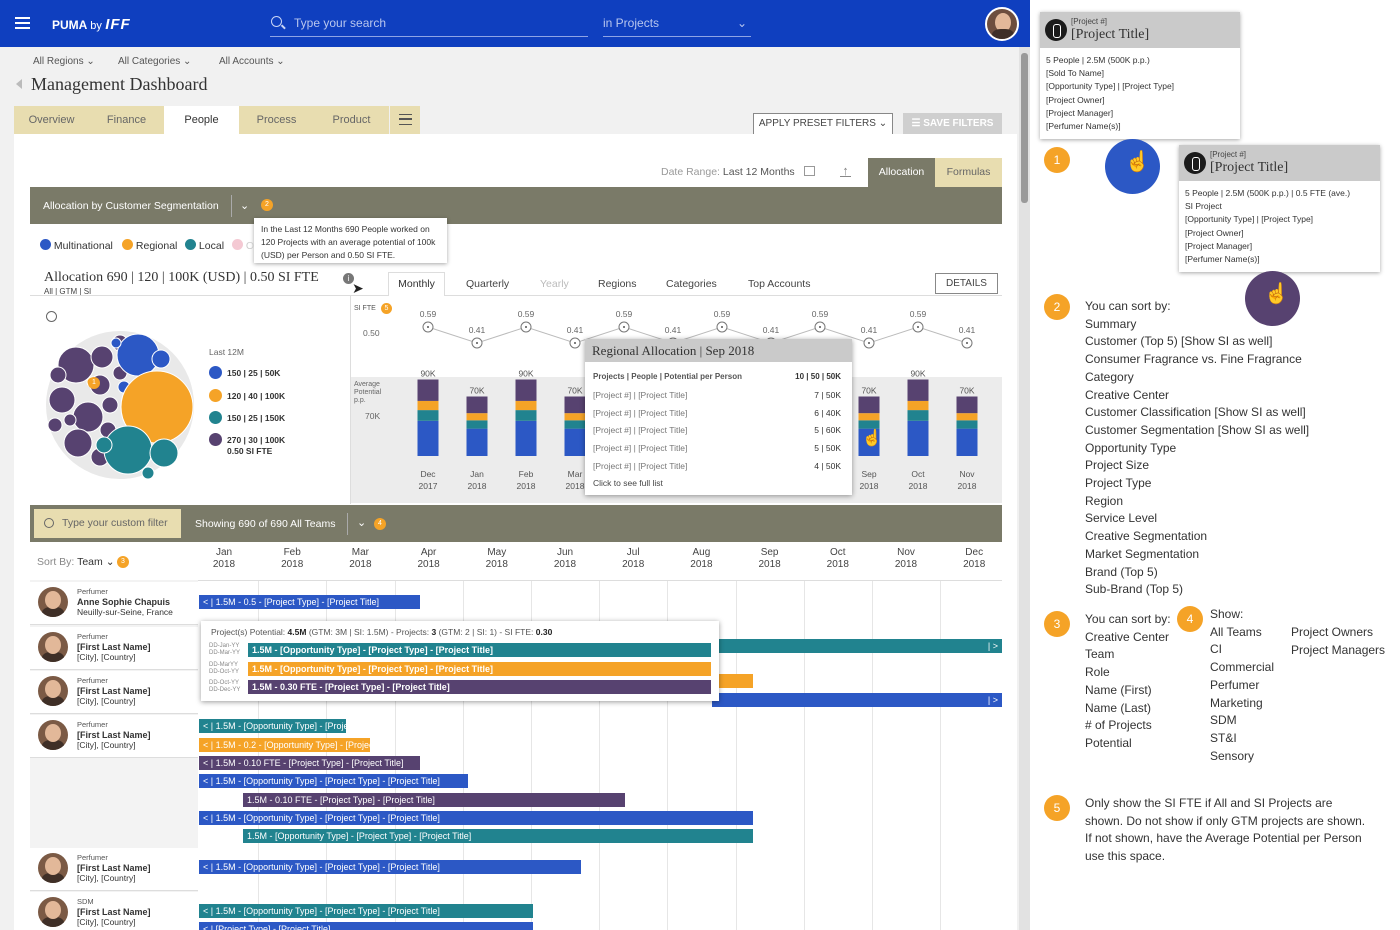 The height and width of the screenshot is (930, 1400). I want to click on tab-settings, so click(405, 120).